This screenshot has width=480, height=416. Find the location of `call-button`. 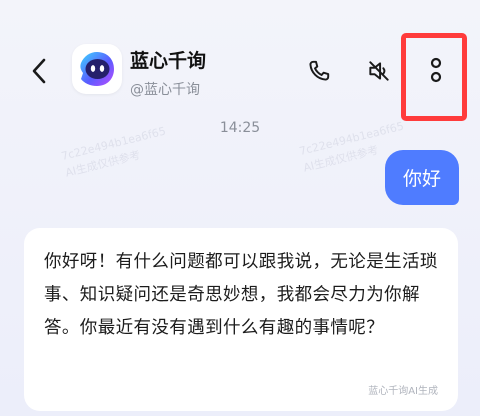

call-button is located at coordinates (319, 71).